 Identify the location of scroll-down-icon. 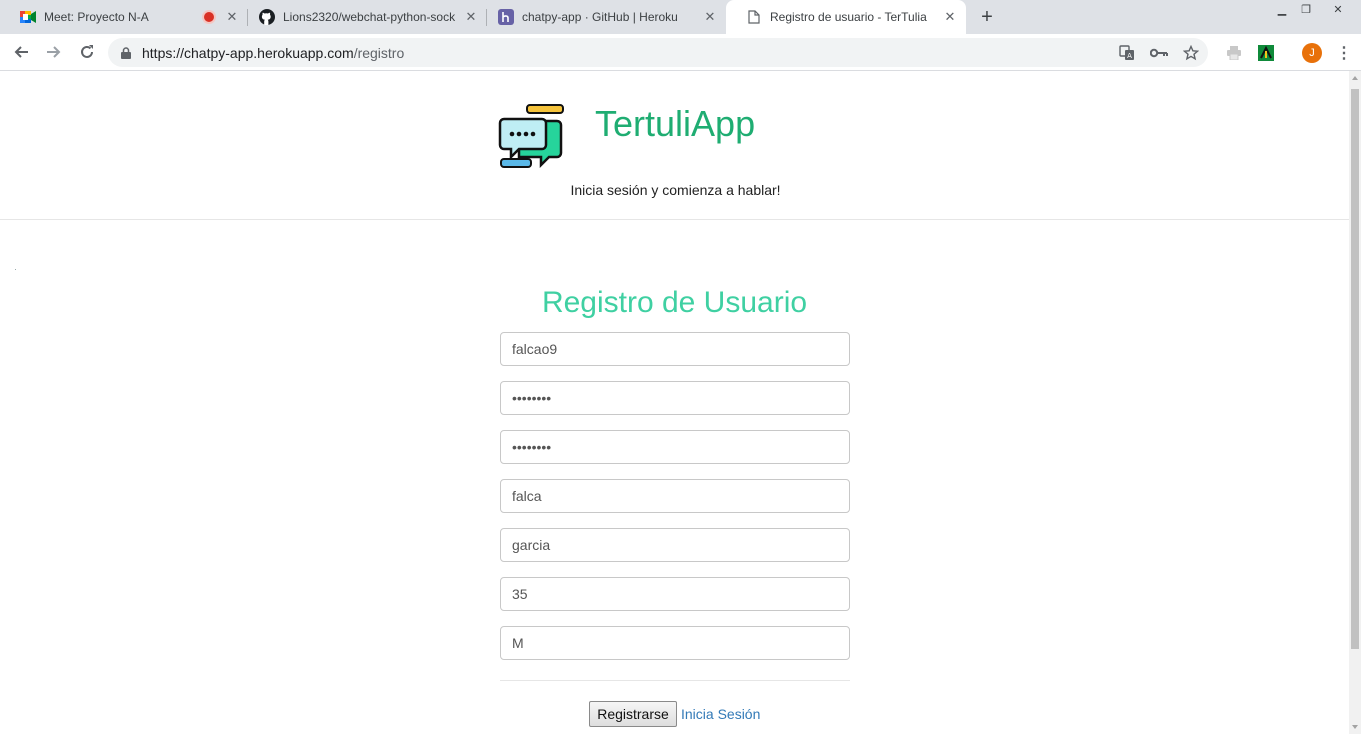
(1355, 727).